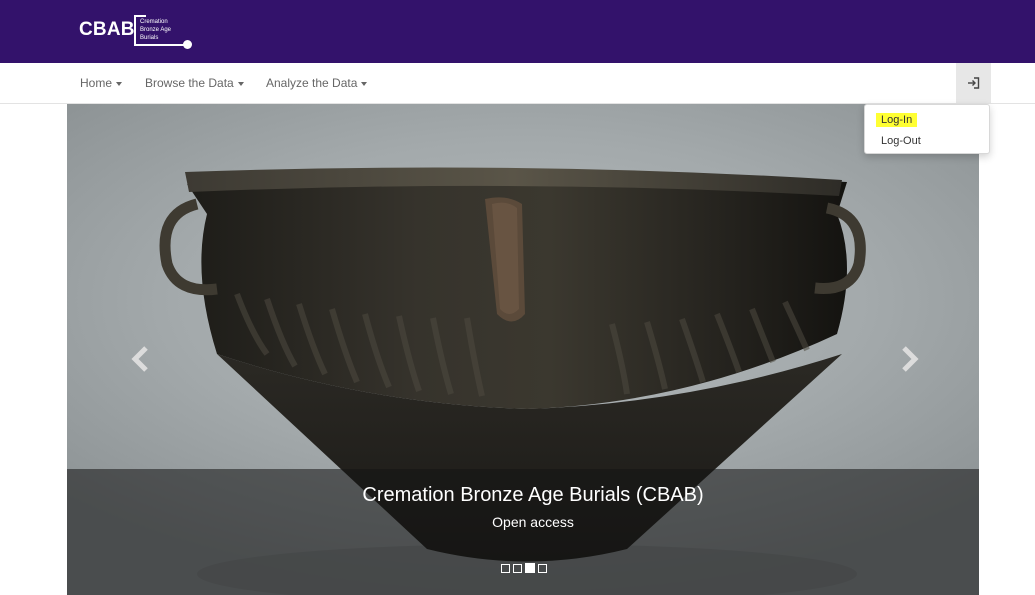 This screenshot has height=595, width=1035. Describe the element at coordinates (135, 30) in the screenshot. I see `logo-frame` at that location.